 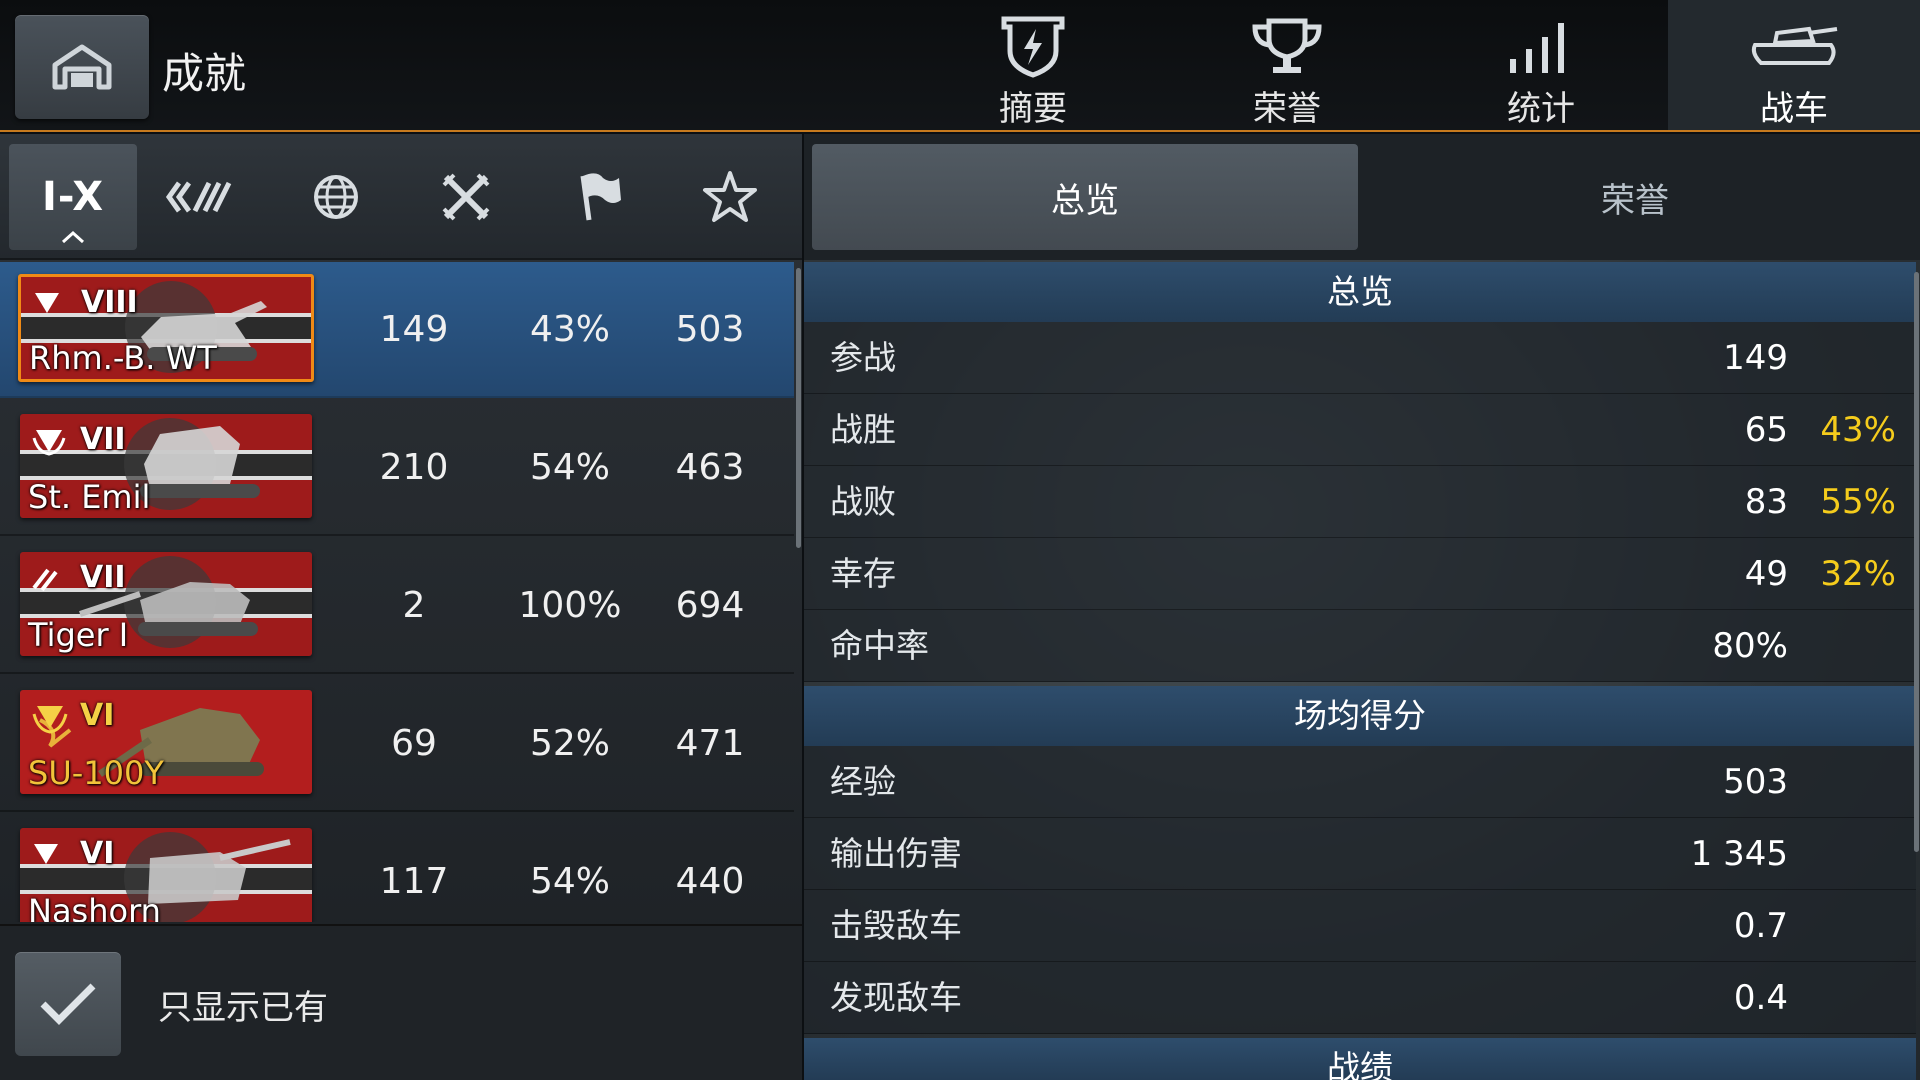 I want to click on vehicle-row: VIII Rhm.-B. WT 149 43% 503, so click(x=397, y=330).